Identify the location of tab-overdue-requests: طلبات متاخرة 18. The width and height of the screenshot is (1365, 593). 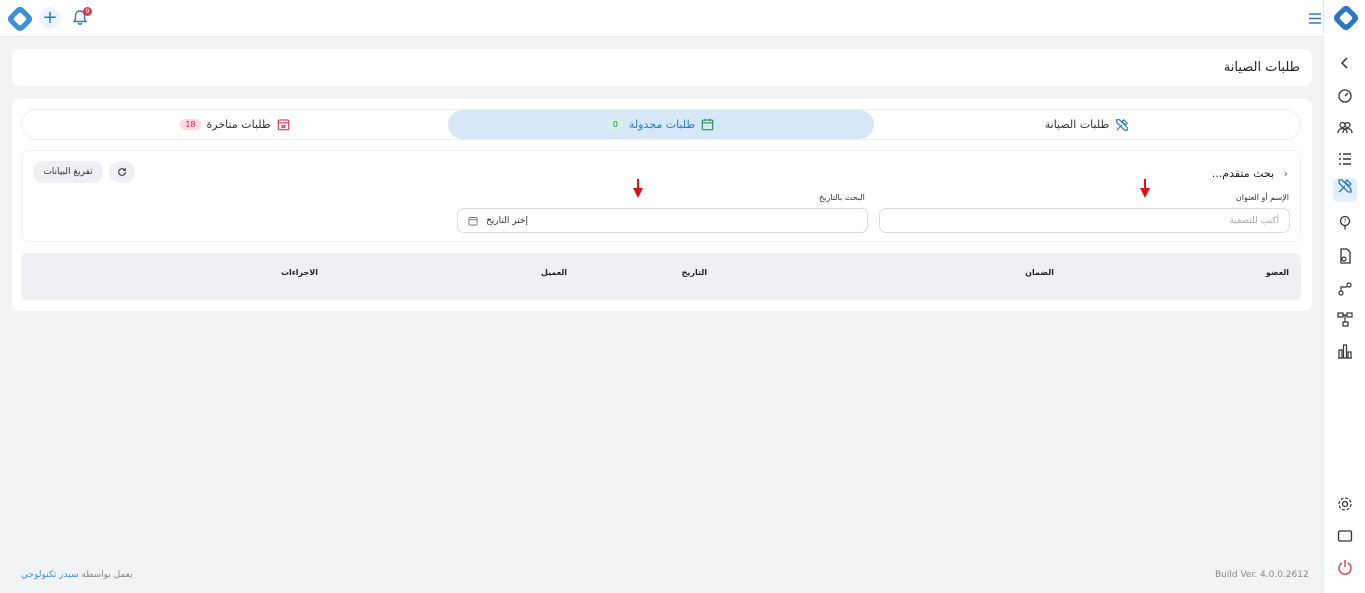
(235, 124).